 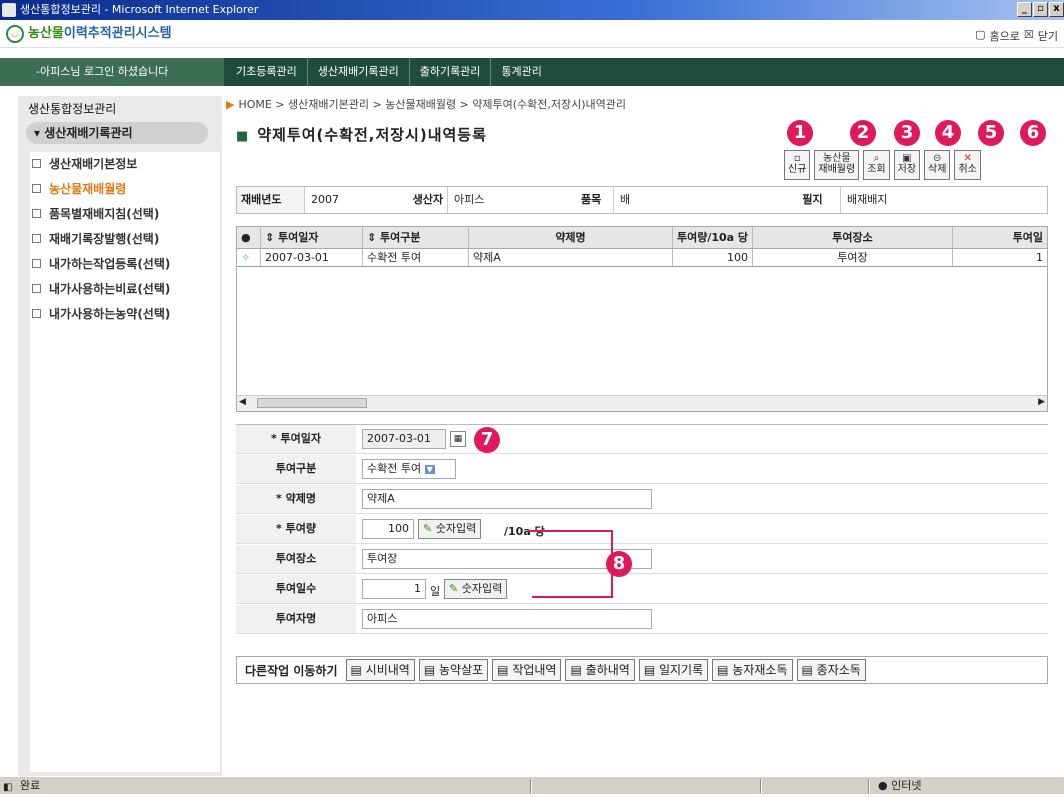 I want to click on person-label: 투여자명, so click(x=296, y=619).